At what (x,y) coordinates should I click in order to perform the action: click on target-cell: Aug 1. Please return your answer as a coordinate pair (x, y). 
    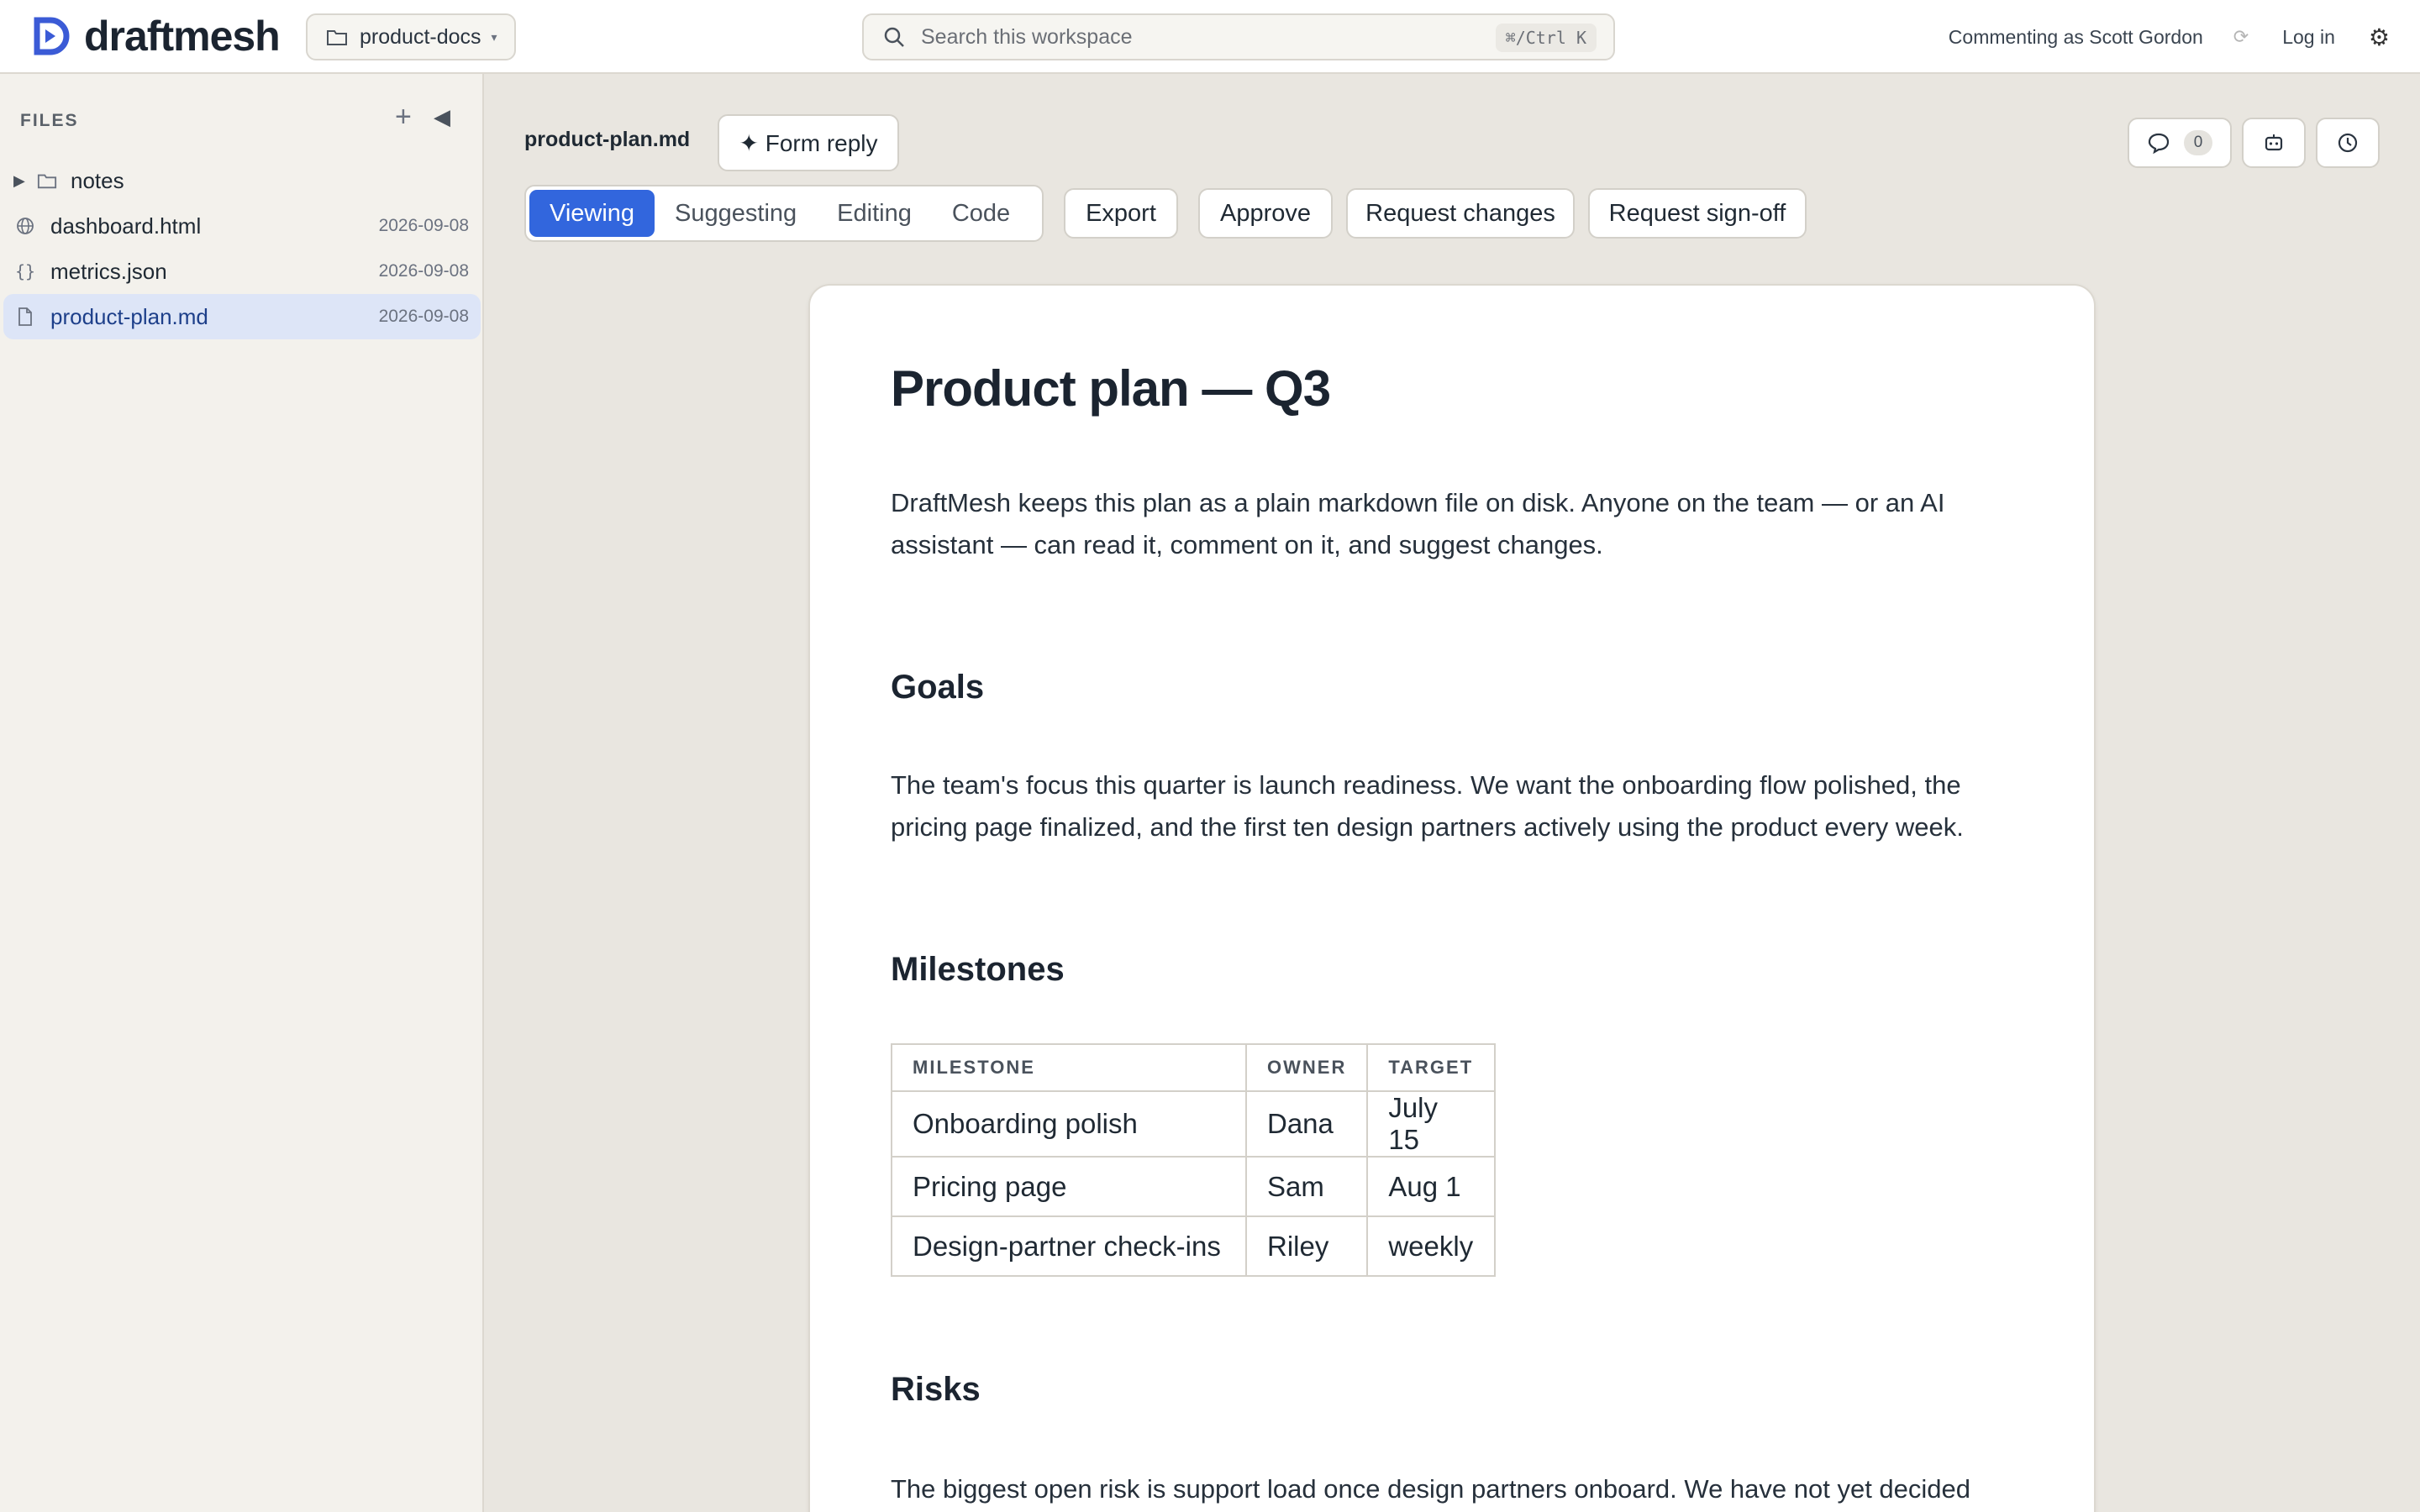
    Looking at the image, I should click on (1432, 1186).